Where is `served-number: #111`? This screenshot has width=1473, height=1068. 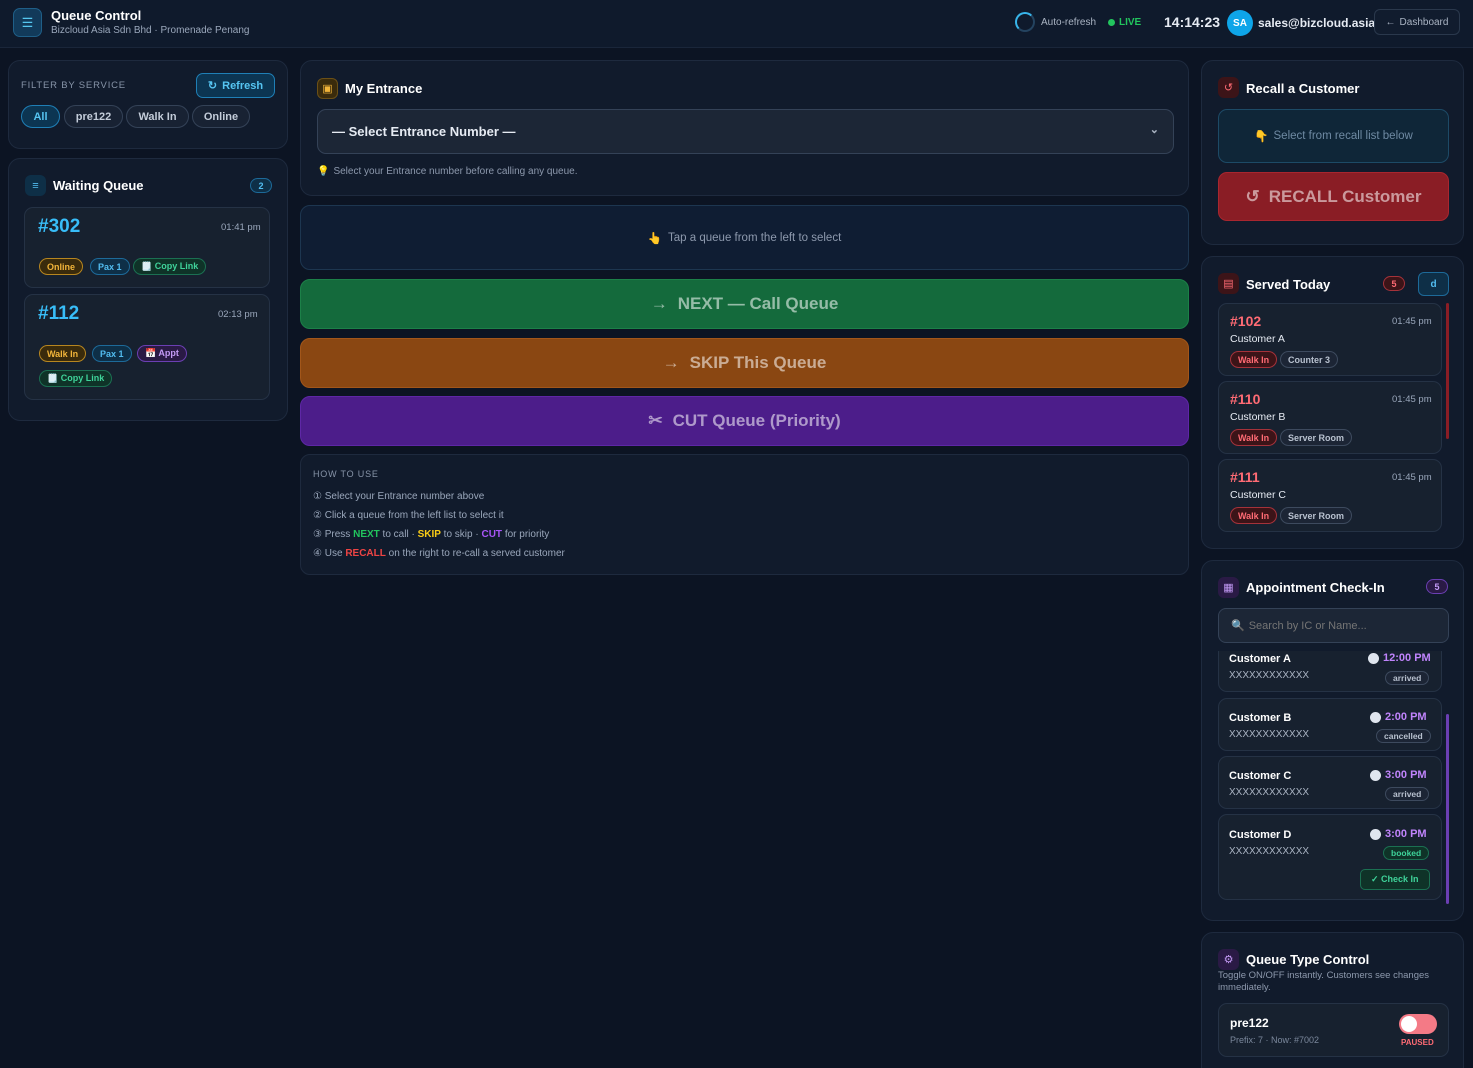 served-number: #111 is located at coordinates (1245, 477).